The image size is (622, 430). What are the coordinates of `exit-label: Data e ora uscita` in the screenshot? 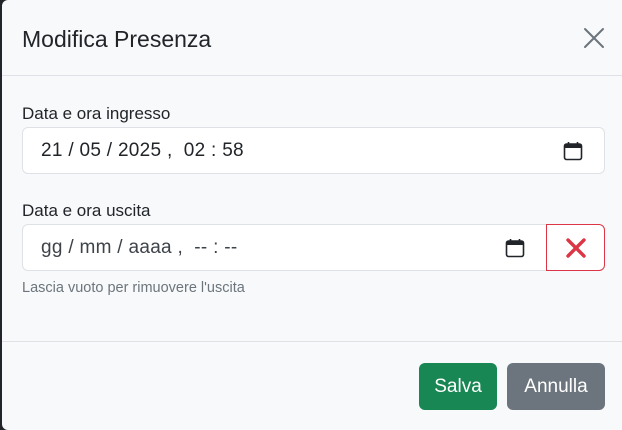 It's located at (86, 210).